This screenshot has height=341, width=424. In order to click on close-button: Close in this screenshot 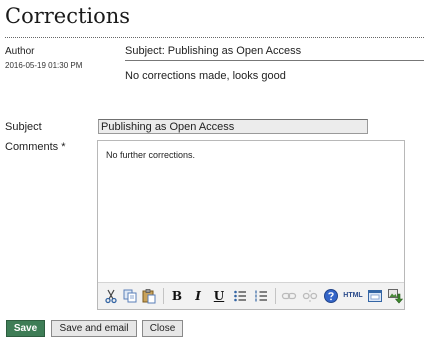, I will do `click(162, 328)`.